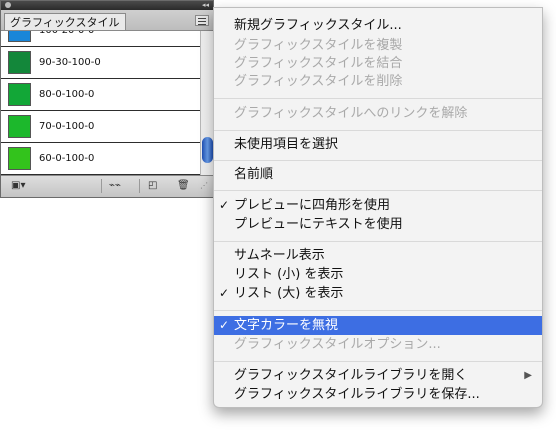 Image resolution: width=556 pixels, height=431 pixels. I want to click on submenu-arrow-icon: ▶, so click(528, 375).